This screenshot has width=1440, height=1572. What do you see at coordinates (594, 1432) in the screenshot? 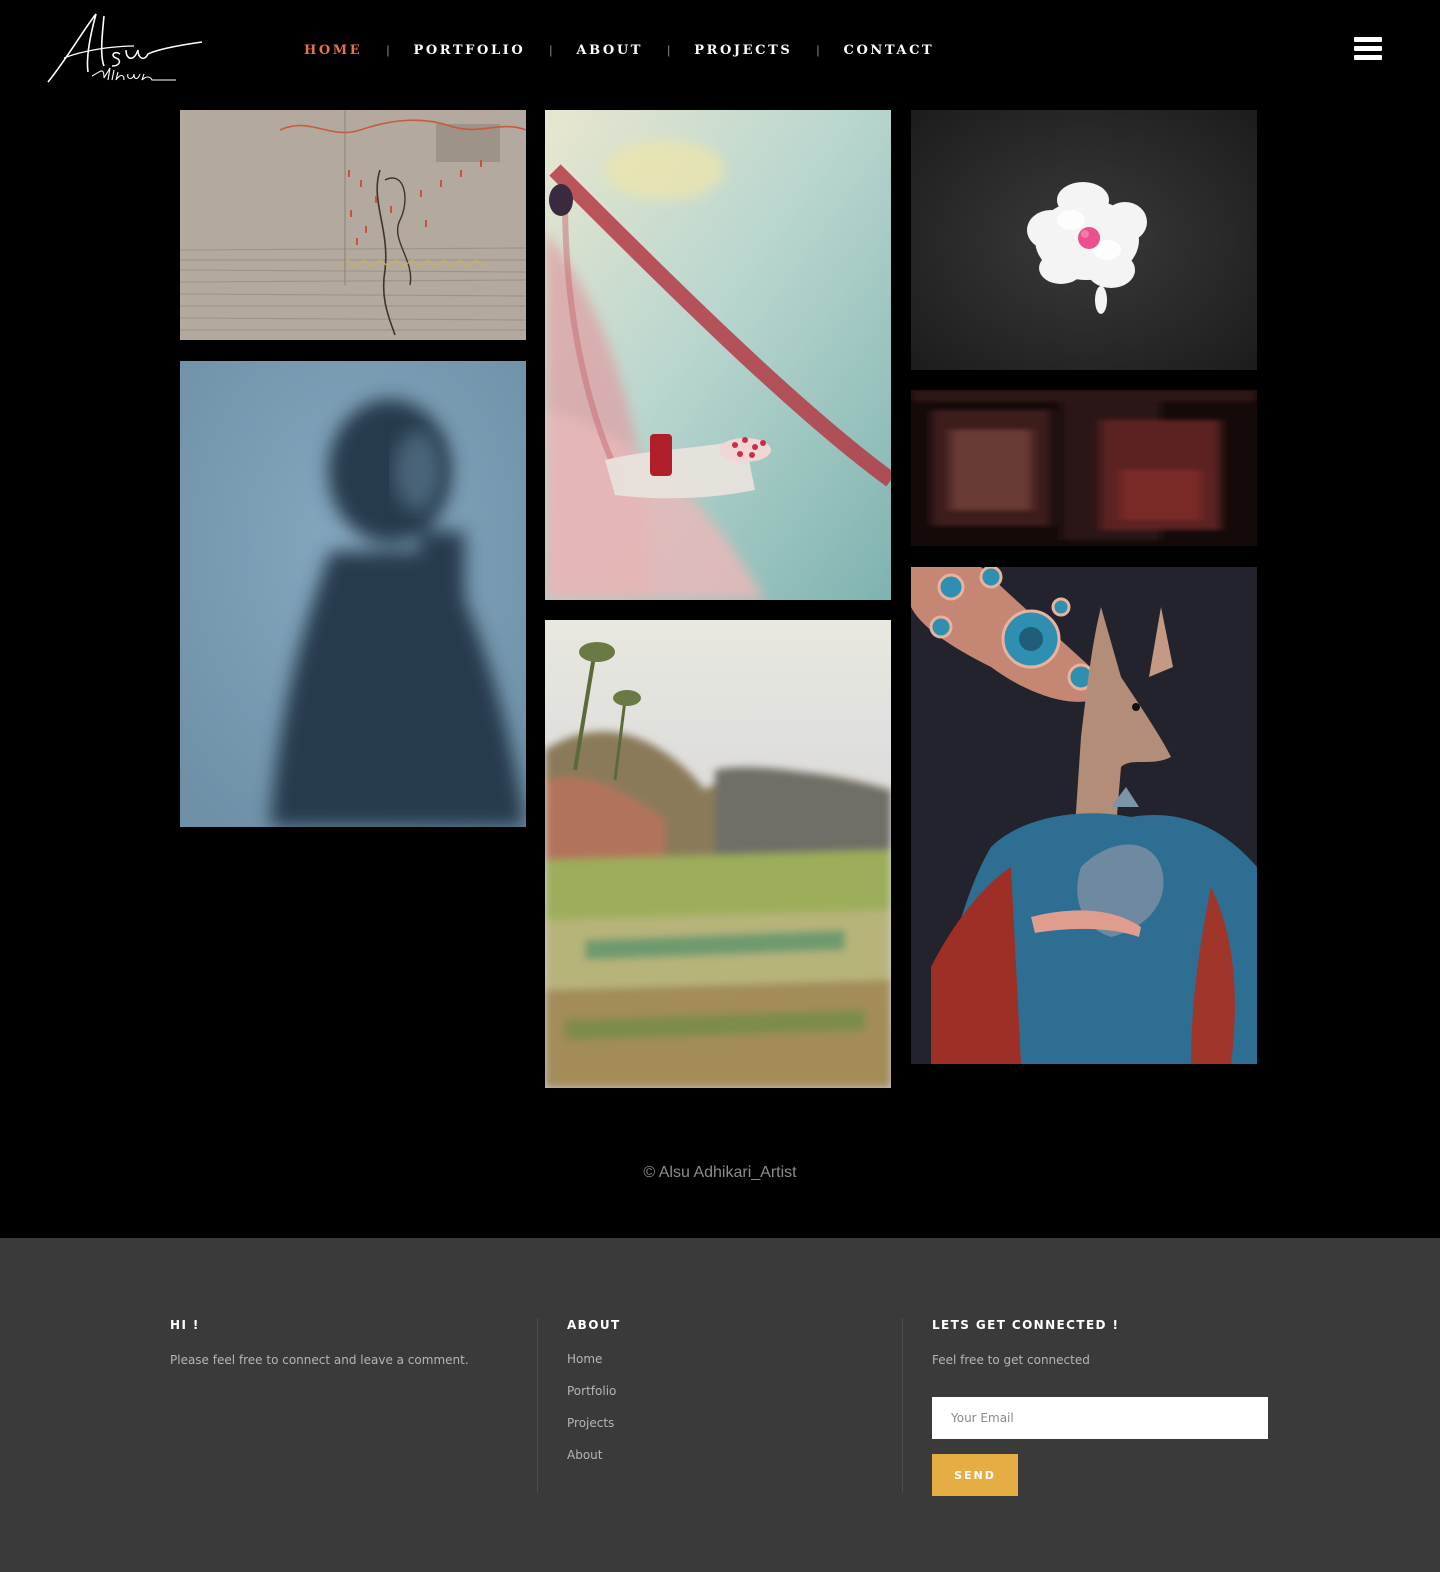
I see `footer-link-projects: Projects` at bounding box center [594, 1432].